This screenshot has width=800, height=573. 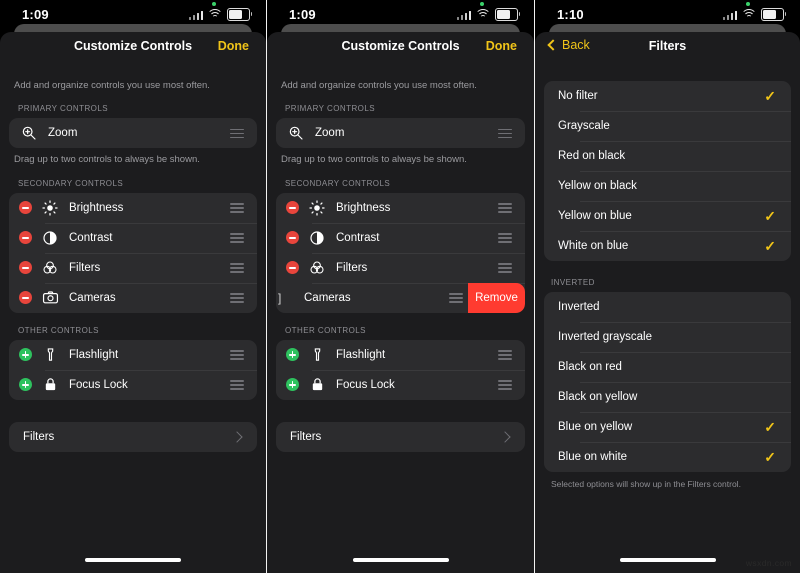 I want to click on filter-option-row: Blue on white ✓, so click(x=667, y=457).